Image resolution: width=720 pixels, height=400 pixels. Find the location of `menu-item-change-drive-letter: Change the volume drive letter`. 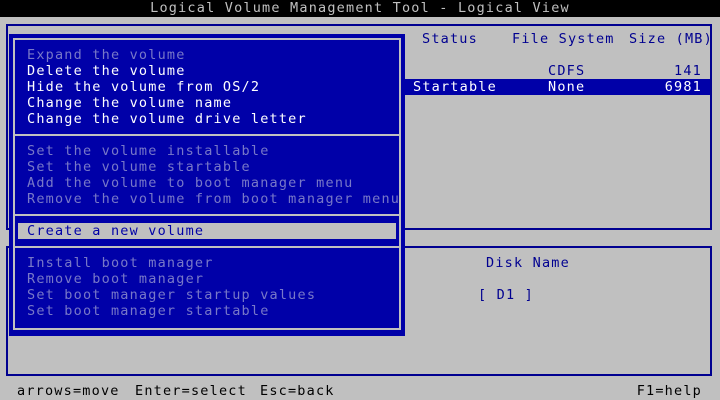

menu-item-change-drive-letter: Change the volume drive letter is located at coordinates (167, 119).